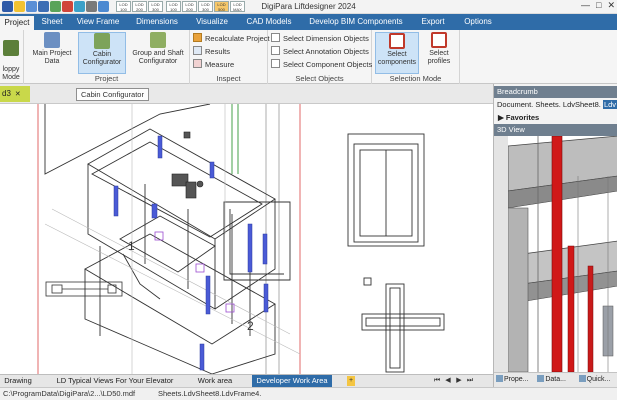 The width and height of the screenshot is (617, 400). I want to click on minimize-button: —, so click(585, 5).